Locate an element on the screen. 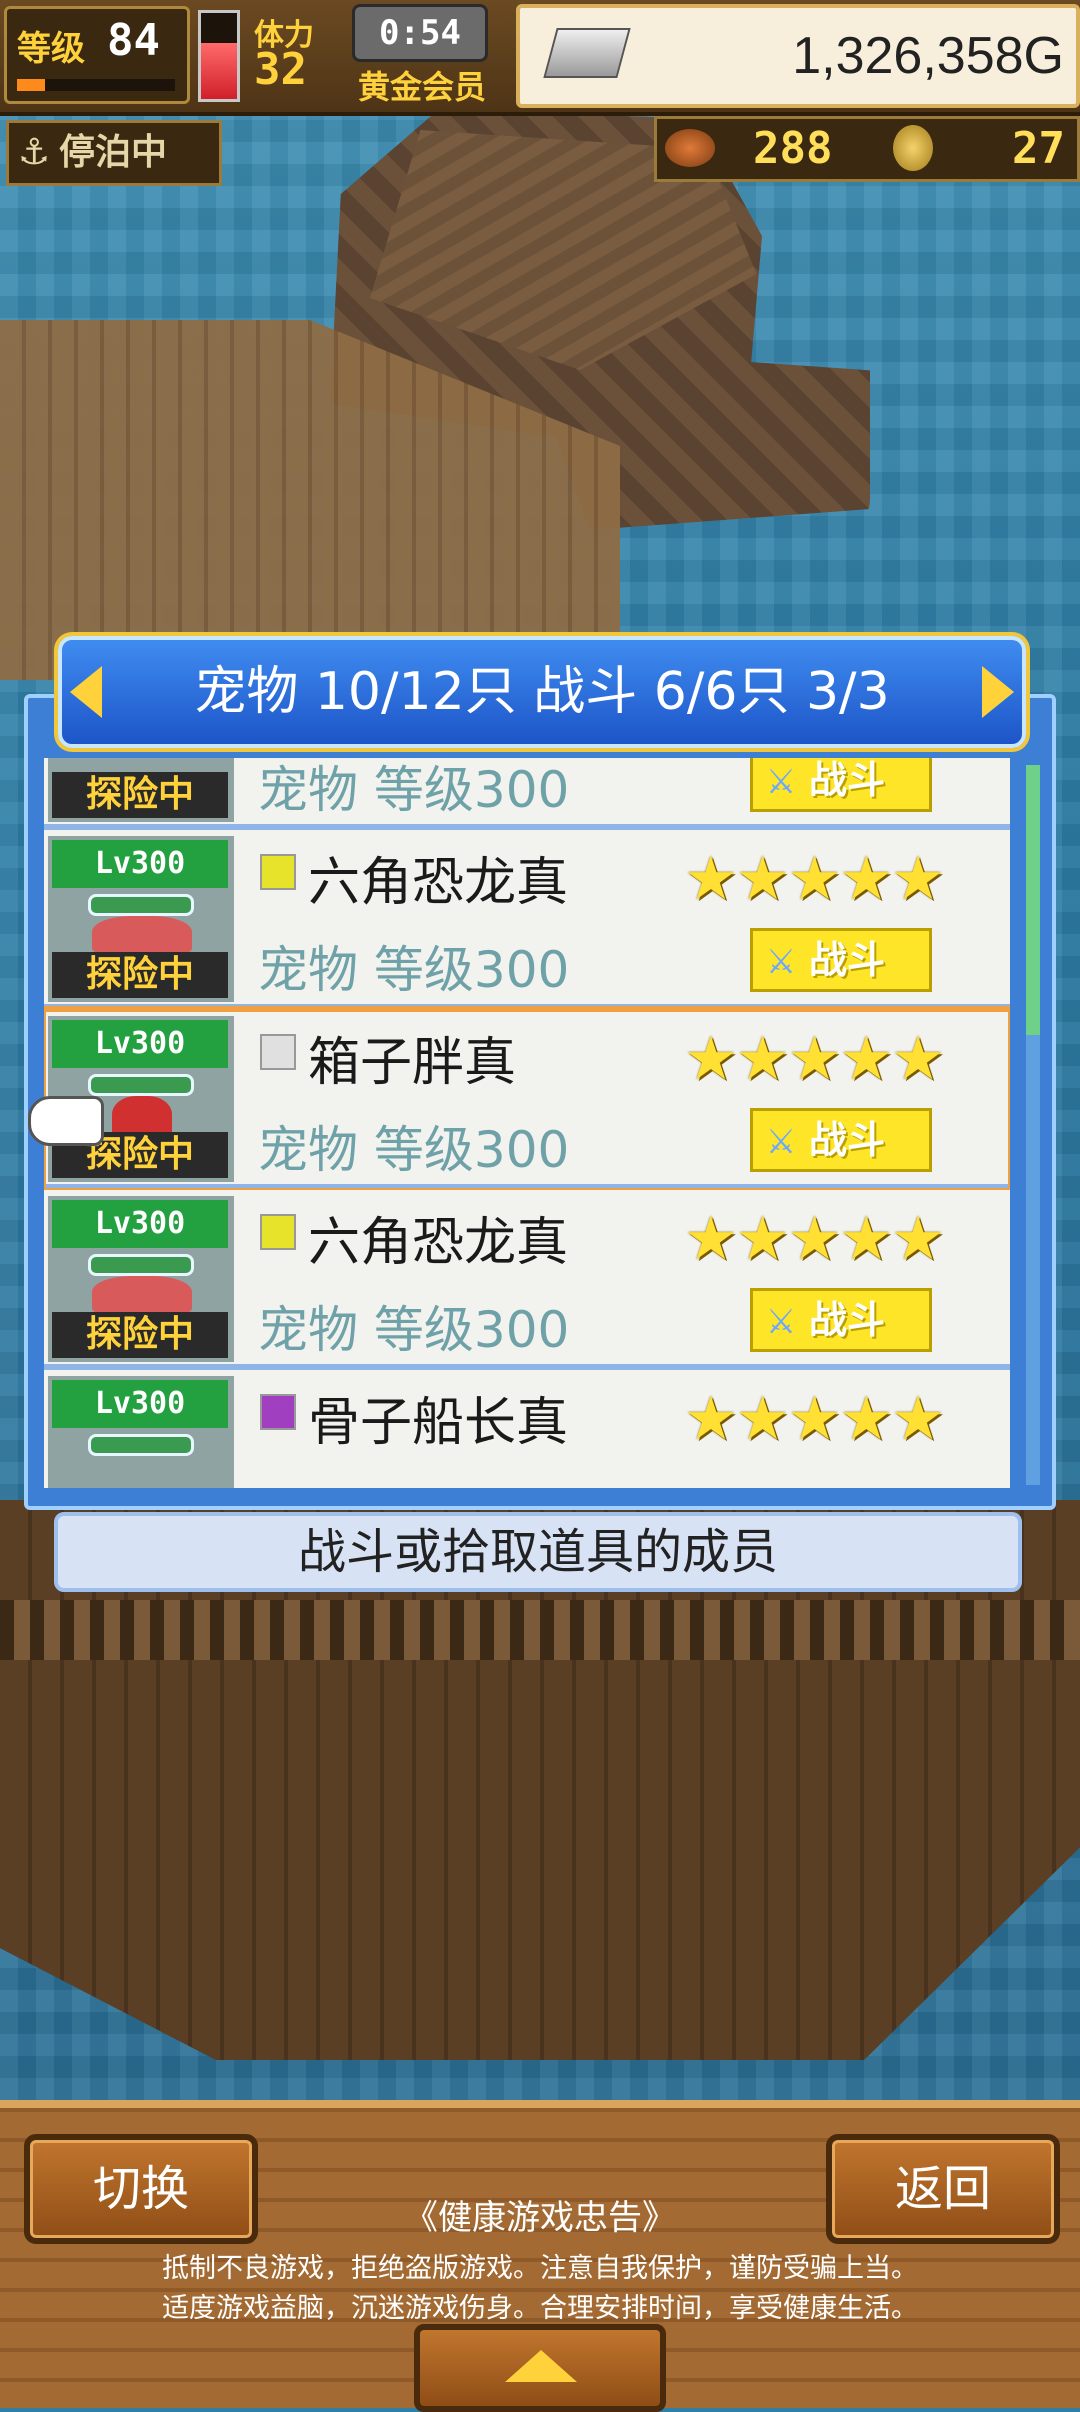  resources-box: 288 27 is located at coordinates (867, 149).